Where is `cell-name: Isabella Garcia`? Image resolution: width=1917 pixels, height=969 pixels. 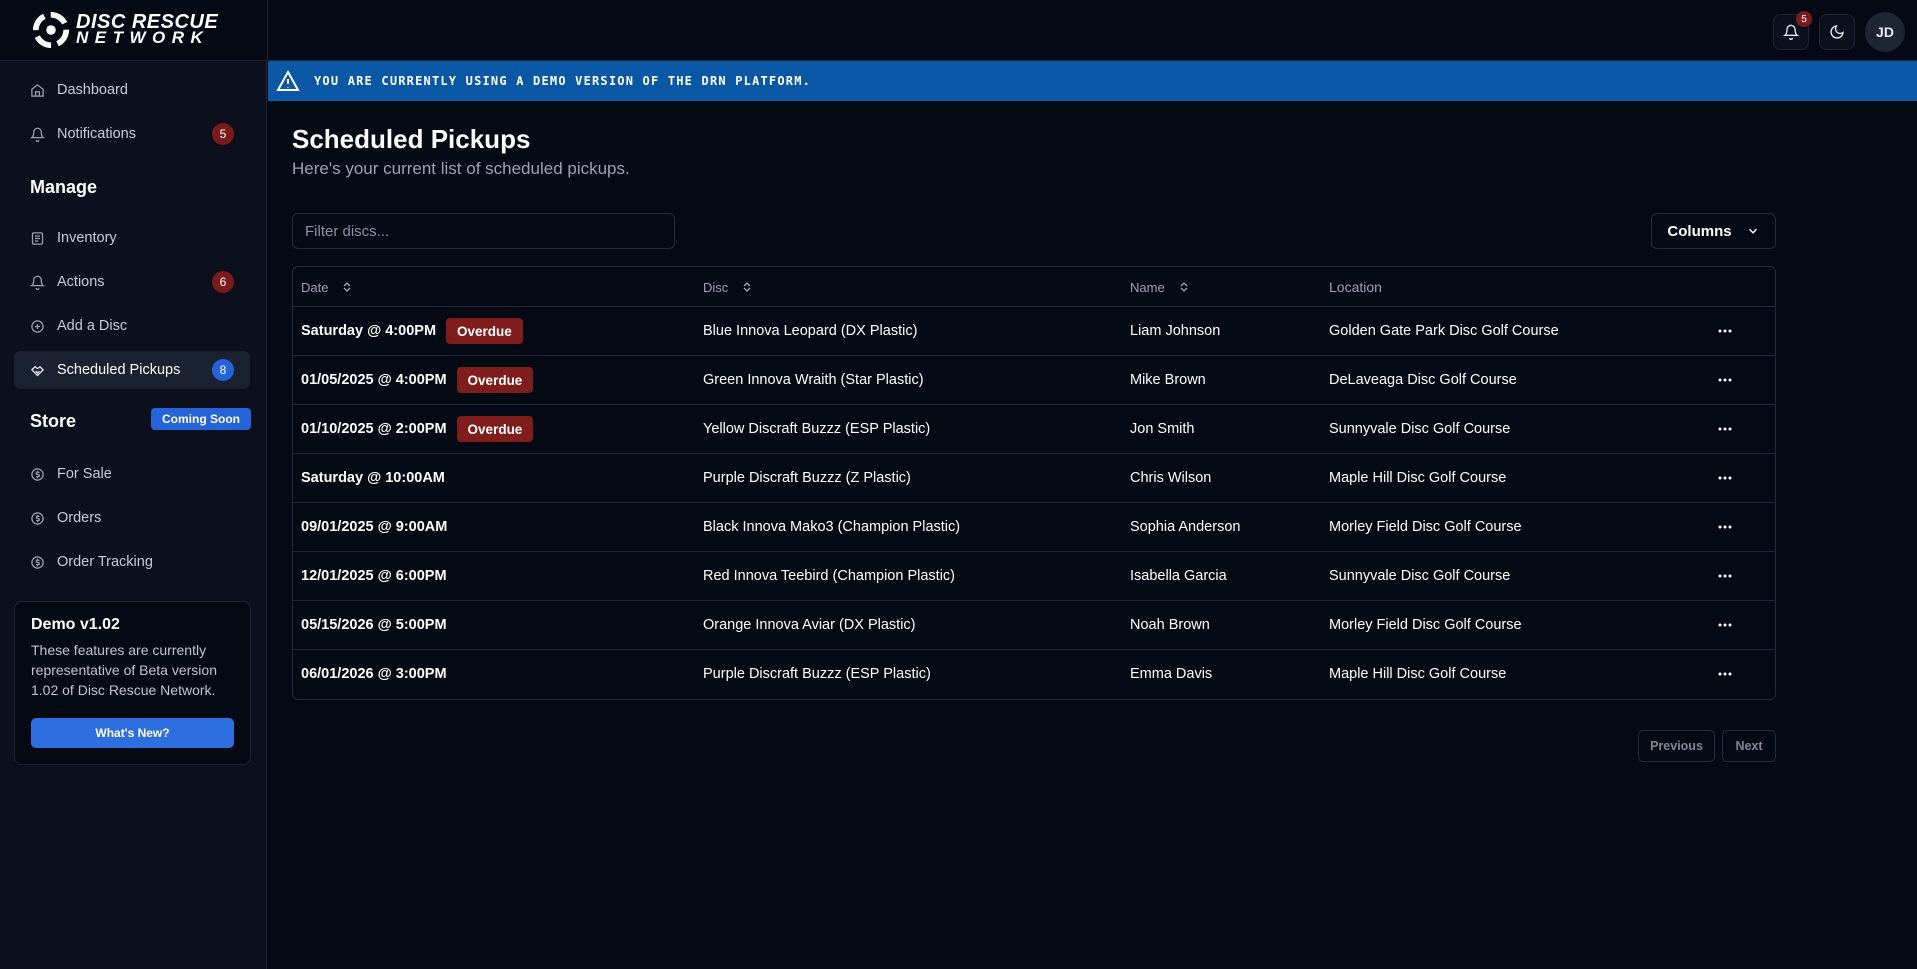
cell-name: Isabella Garcia is located at coordinates (1178, 576).